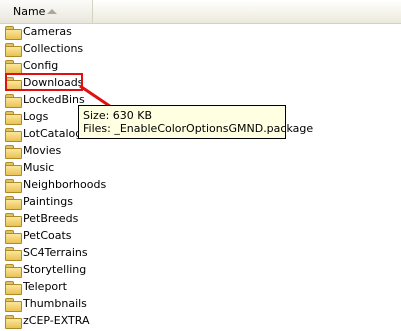 The height and width of the screenshot is (331, 401). What do you see at coordinates (39, 167) in the screenshot?
I see `folder-label: Music` at bounding box center [39, 167].